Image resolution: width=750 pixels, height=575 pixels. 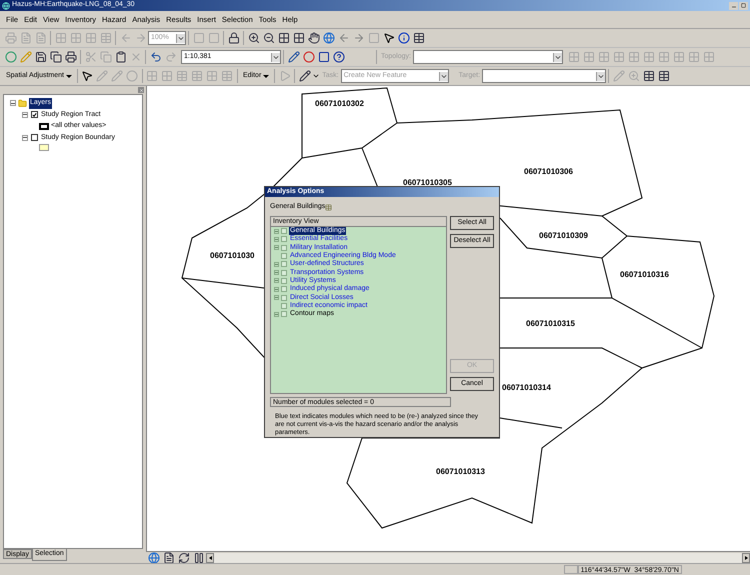 What do you see at coordinates (232, 256) in the screenshot?
I see `tract-label: 0607101030` at bounding box center [232, 256].